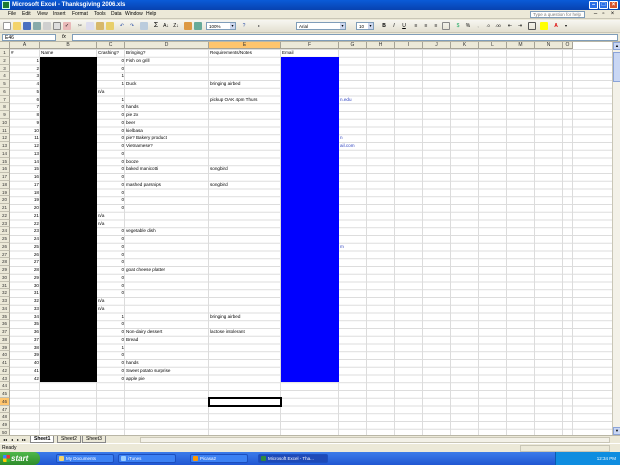 The image size is (620, 465). What do you see at coordinates (6, 5) in the screenshot?
I see `excel-app-icon` at bounding box center [6, 5].